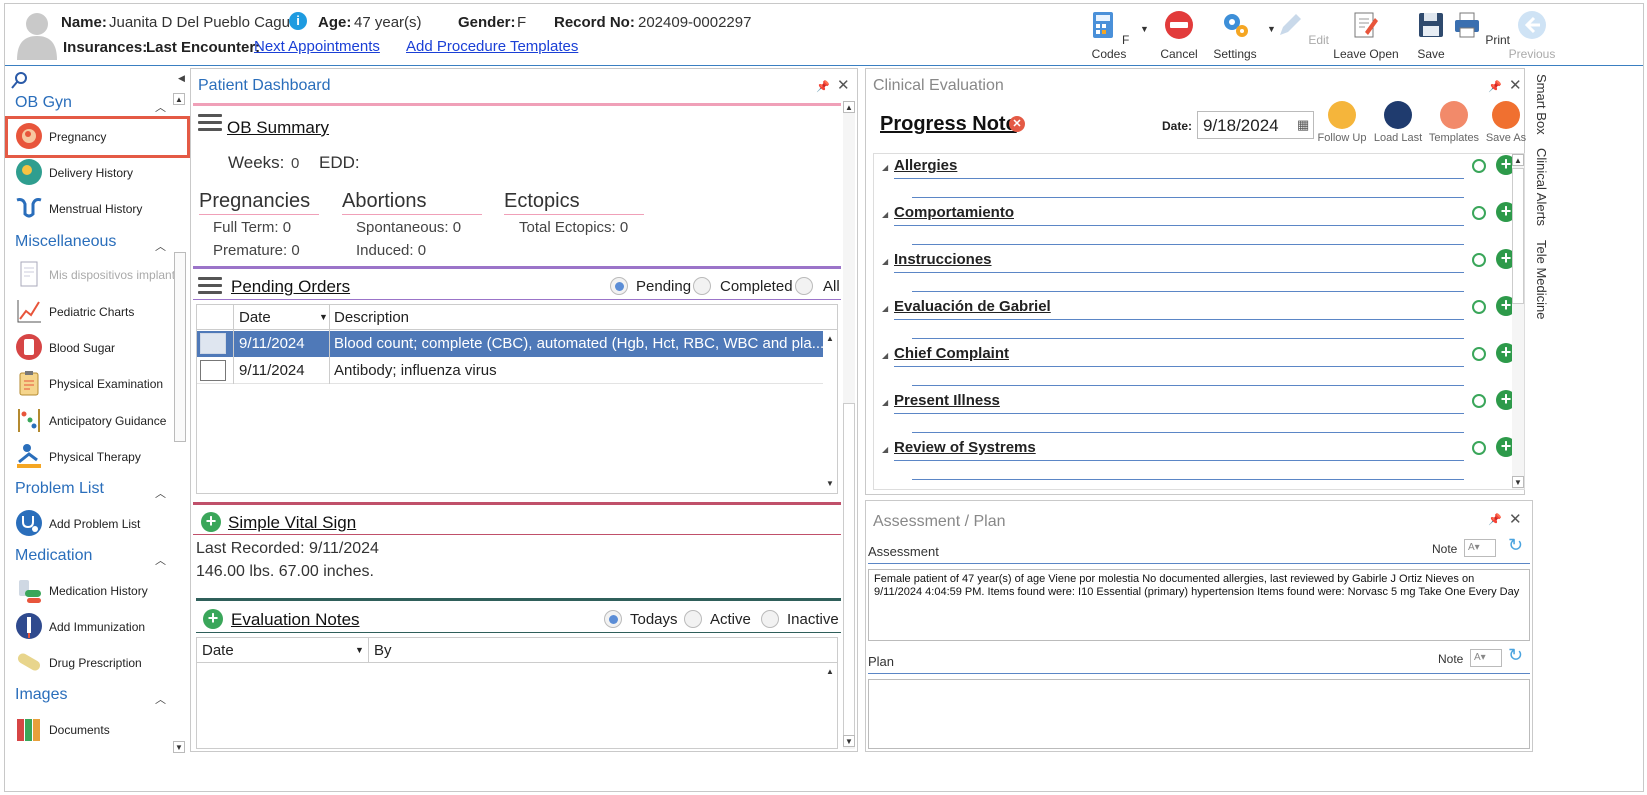 The width and height of the screenshot is (1647, 795). I want to click on tab-clinical-alerts: Clinical Alerts, so click(1541, 187).